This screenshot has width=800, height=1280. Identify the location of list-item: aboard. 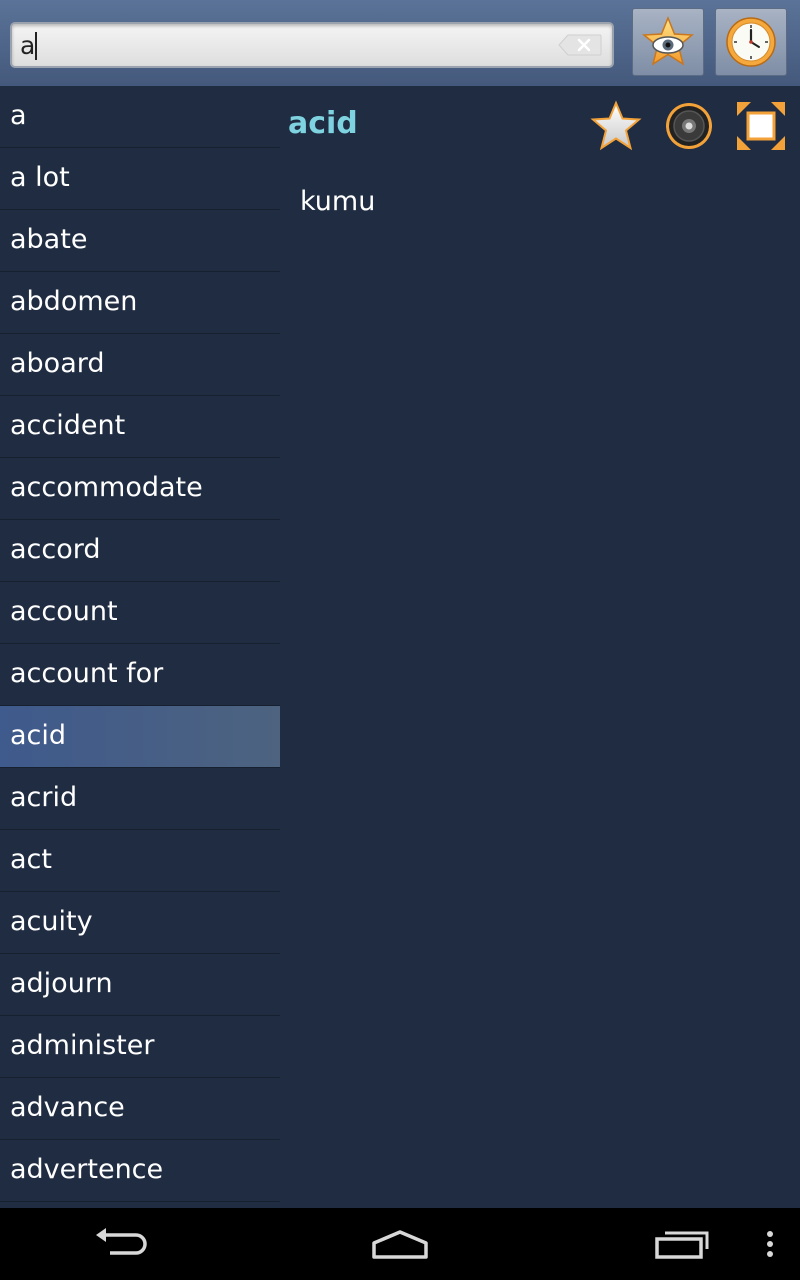
(140, 365).